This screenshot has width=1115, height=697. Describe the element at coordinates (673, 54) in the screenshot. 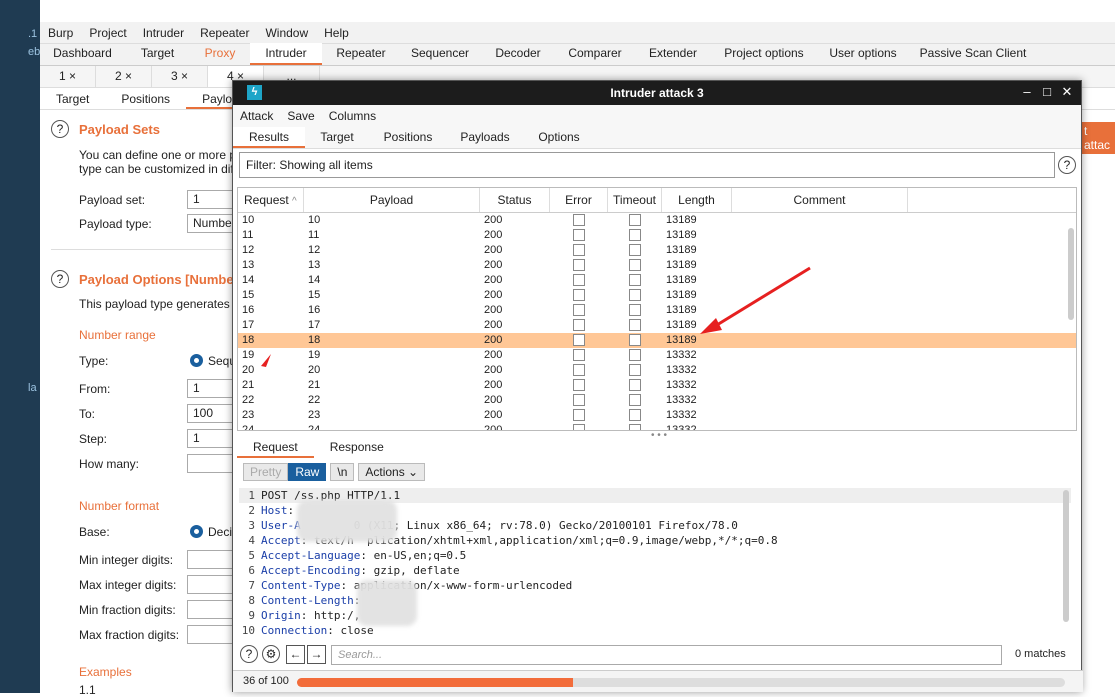

I see `tab-extender: Extender` at that location.